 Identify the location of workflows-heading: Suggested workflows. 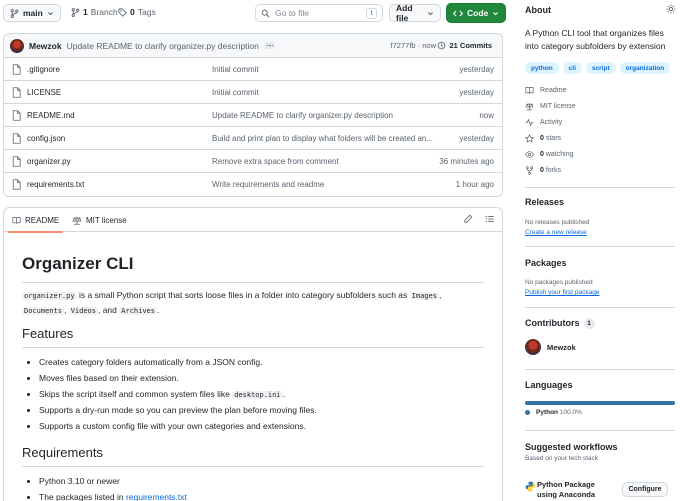
(571, 447).